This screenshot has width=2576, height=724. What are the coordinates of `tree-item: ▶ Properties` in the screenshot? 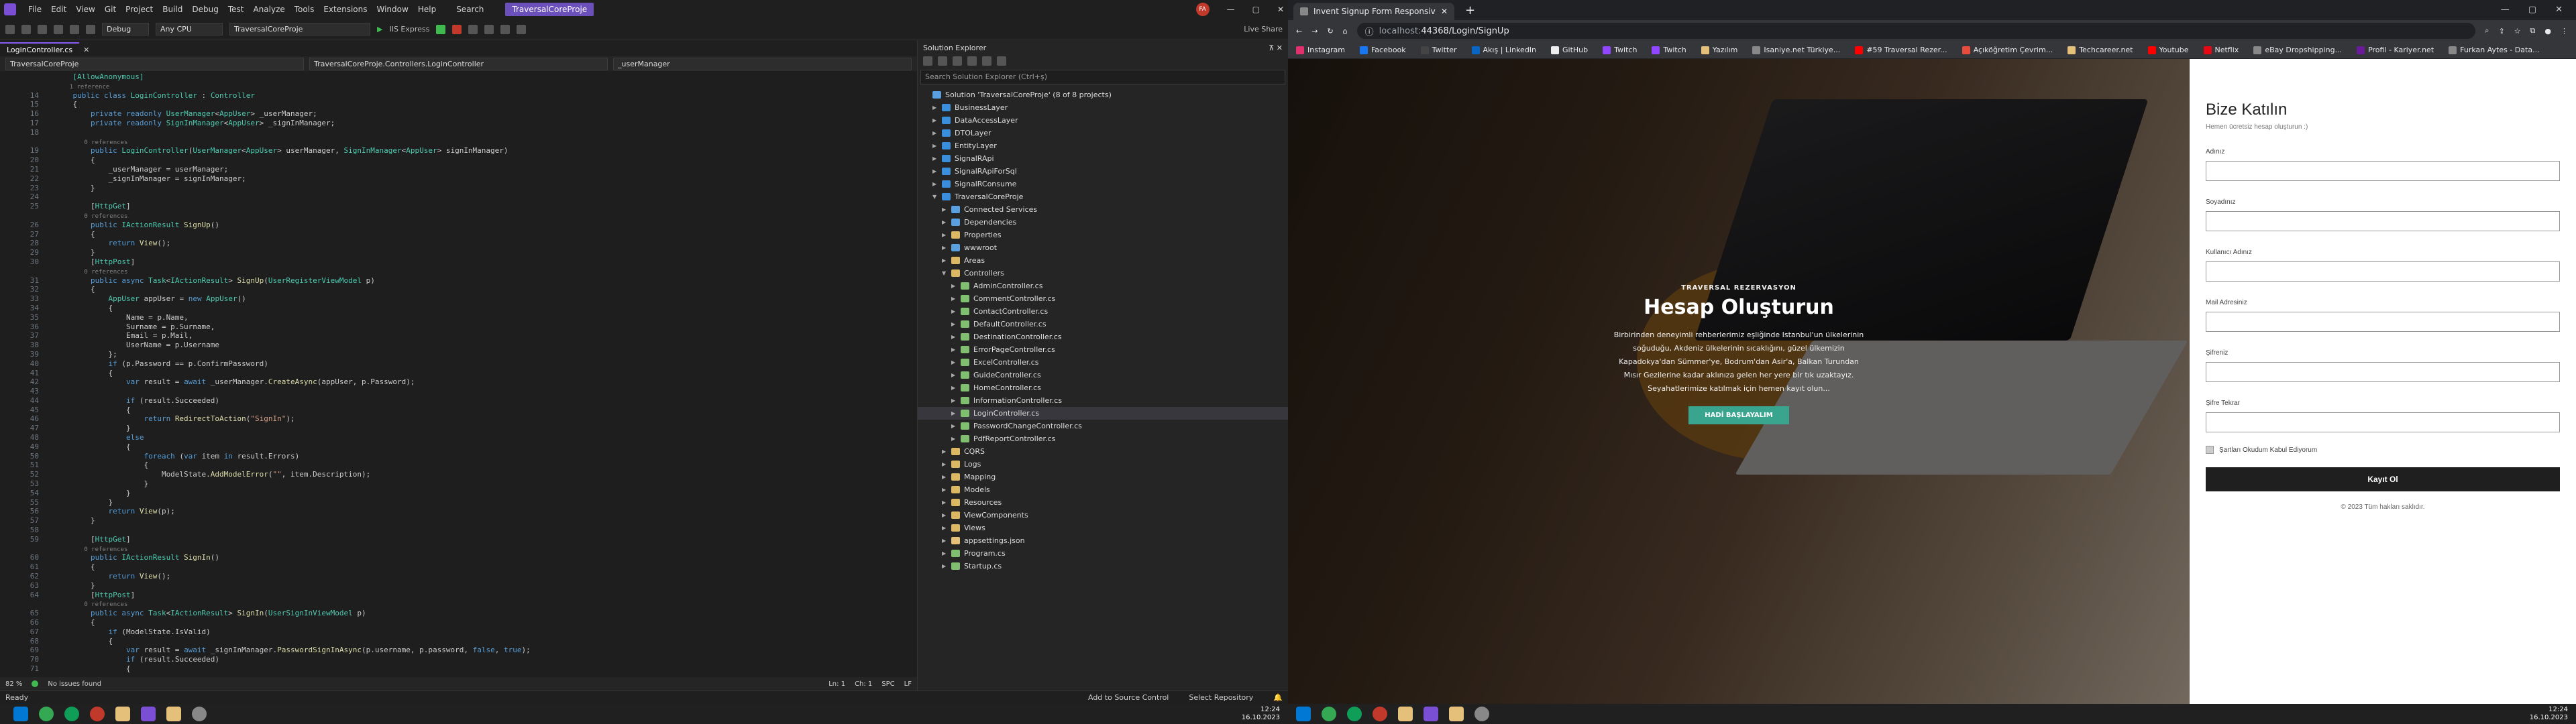 It's located at (1103, 235).